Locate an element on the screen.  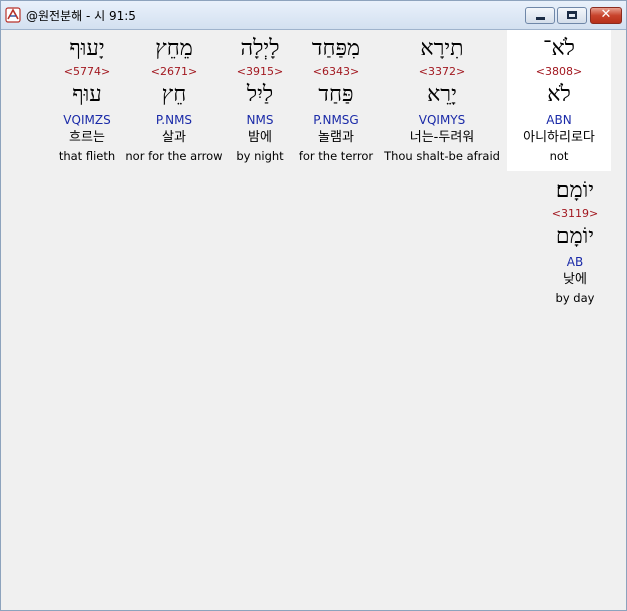
korean-gloss: 아니하리로다 is located at coordinates (559, 137).